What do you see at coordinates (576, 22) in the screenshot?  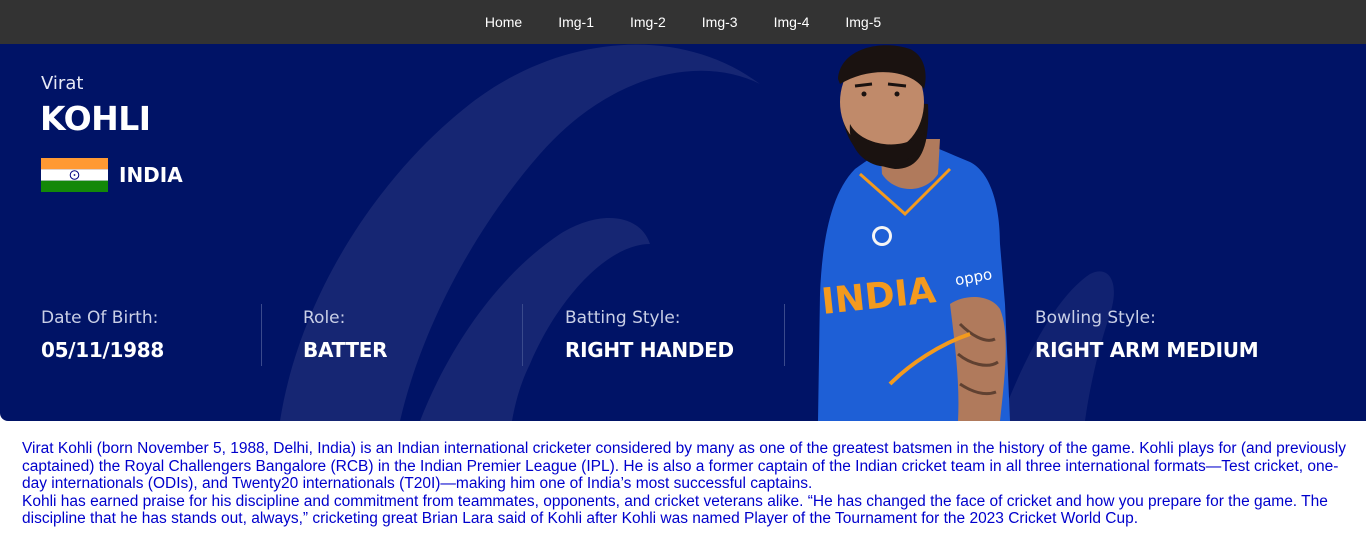 I see `nav-img-1-link: Img-1` at bounding box center [576, 22].